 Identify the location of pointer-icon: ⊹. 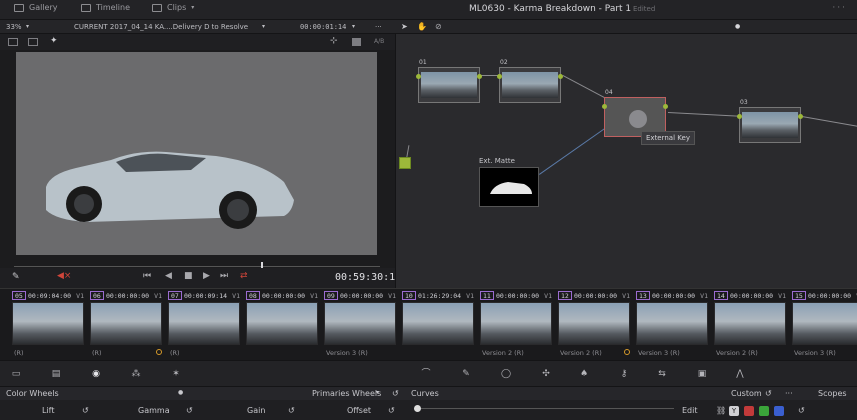
(334, 41).